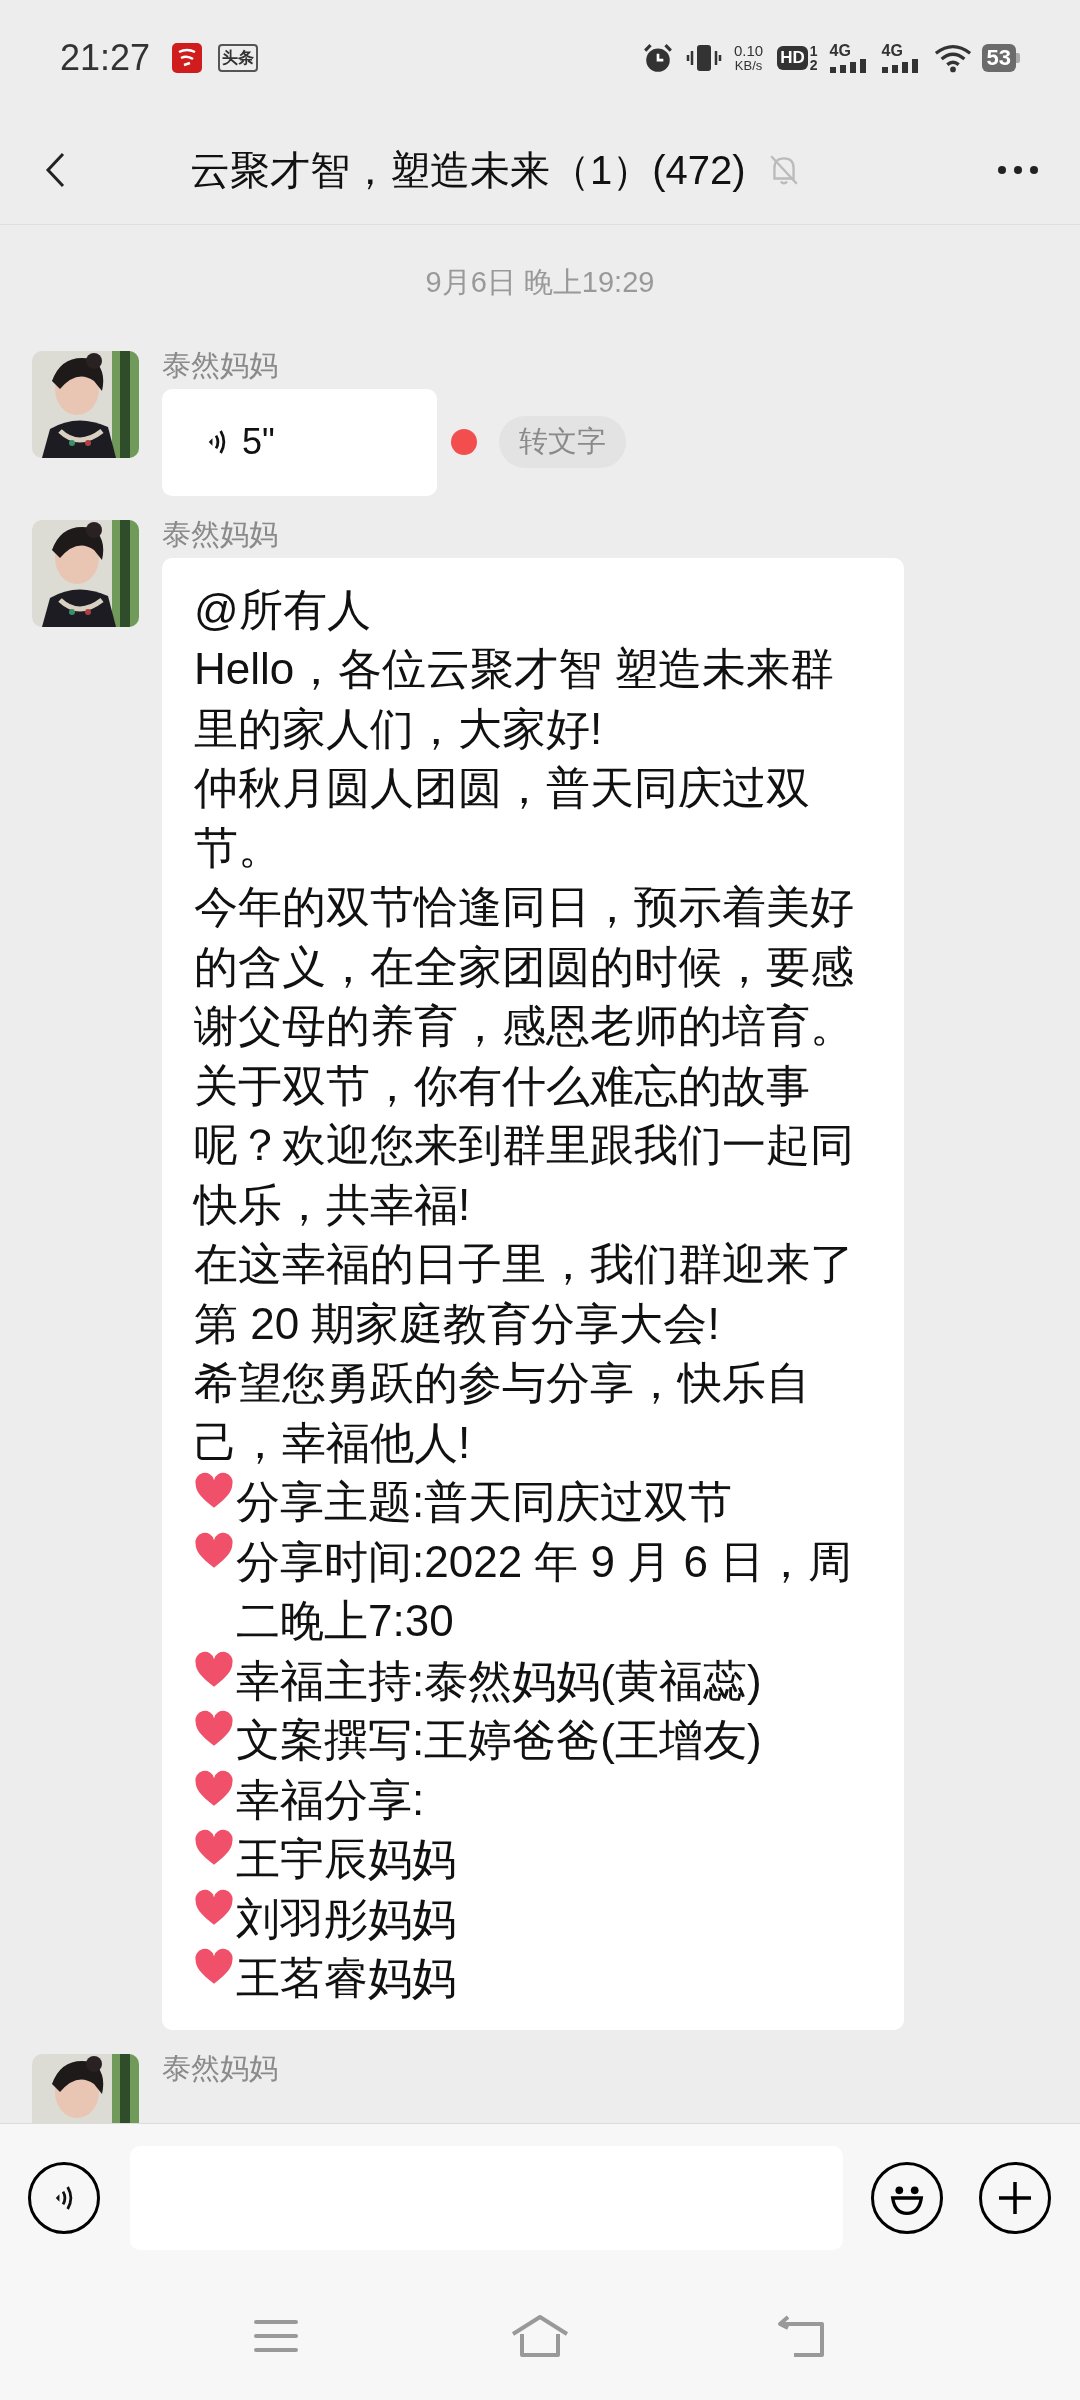 The width and height of the screenshot is (1080, 2400). Describe the element at coordinates (952, 57) in the screenshot. I see `wifi-icon` at that location.